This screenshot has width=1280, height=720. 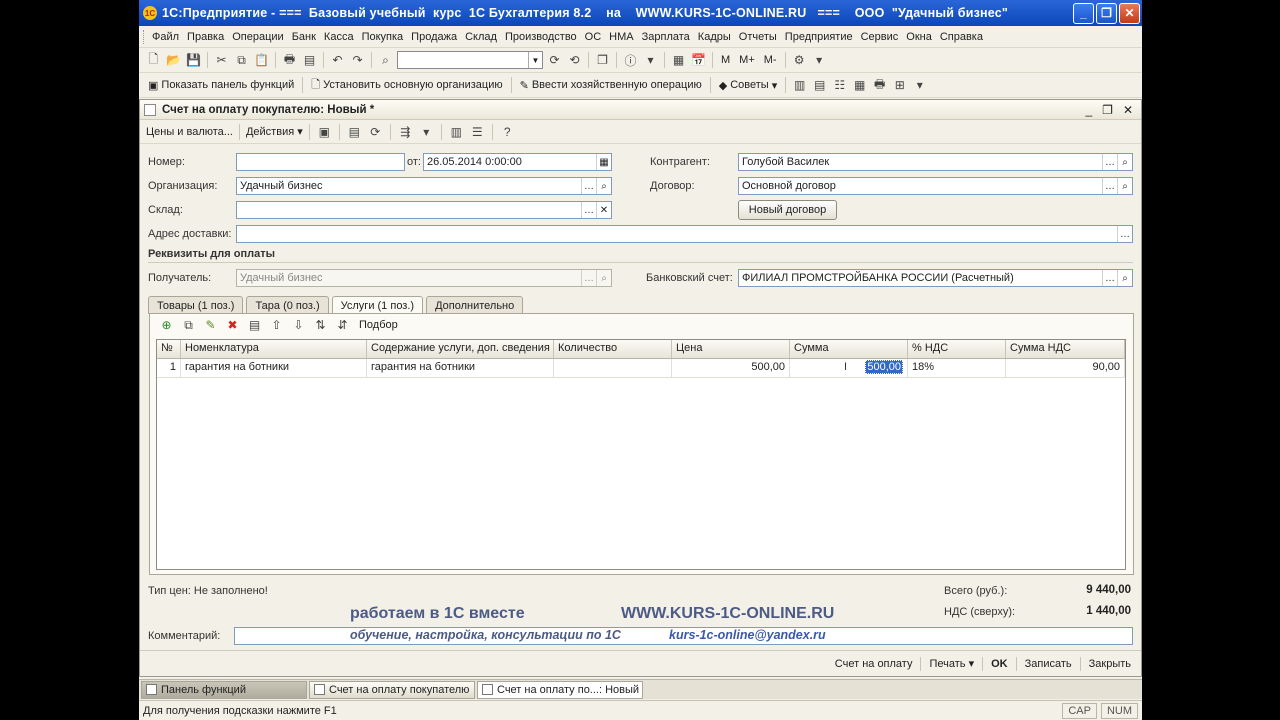 I want to click on copy-icon: ⧉, so click(x=241, y=60).